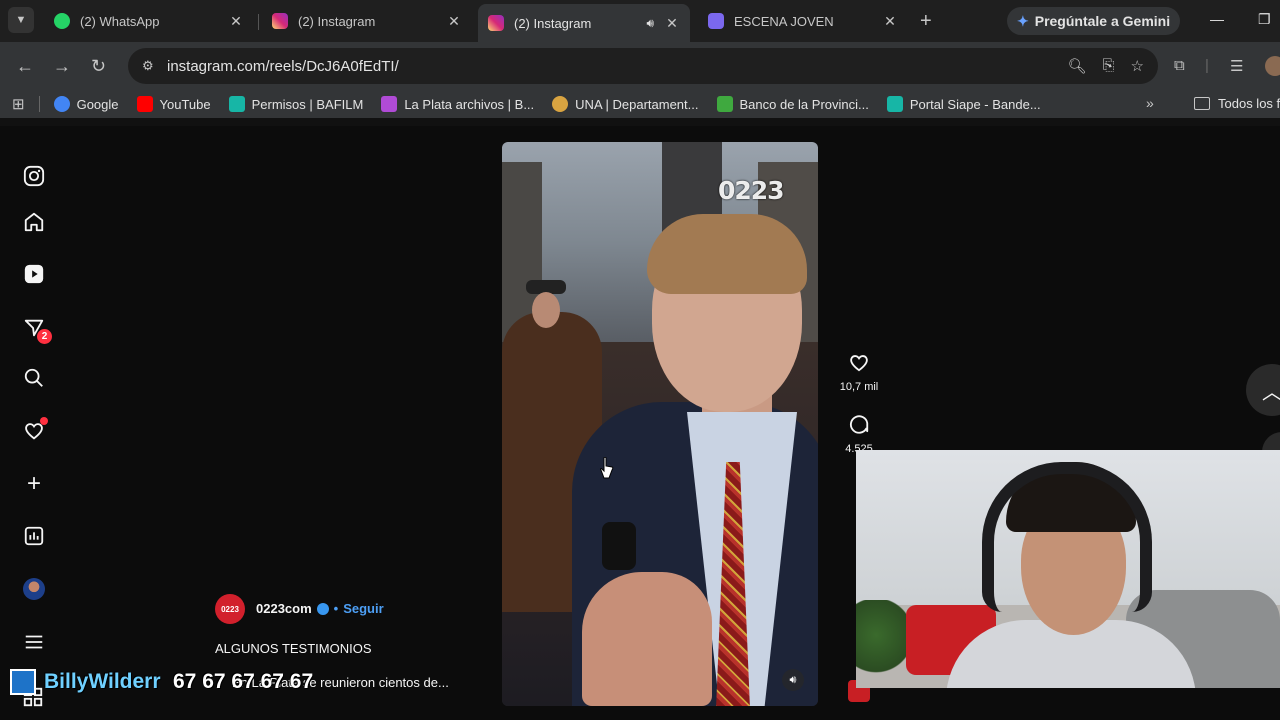  What do you see at coordinates (295, 104) in the screenshot?
I see `bookmark-bafilm: Permisos | BAFILM` at bounding box center [295, 104].